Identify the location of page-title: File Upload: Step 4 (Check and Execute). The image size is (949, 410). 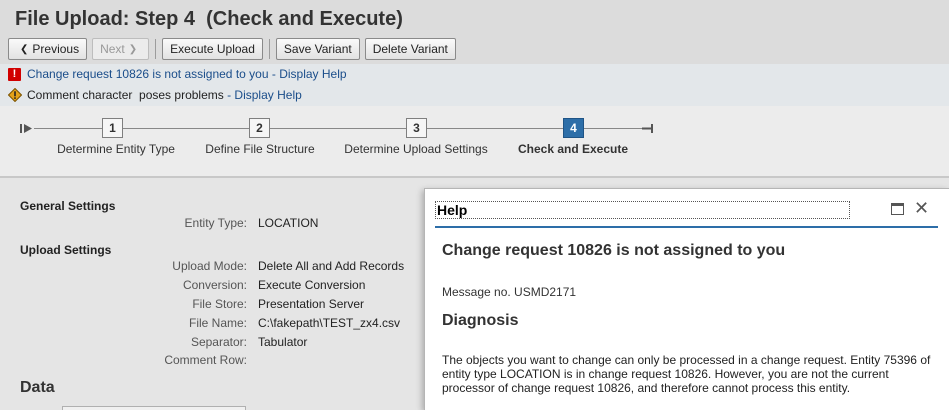
(209, 19).